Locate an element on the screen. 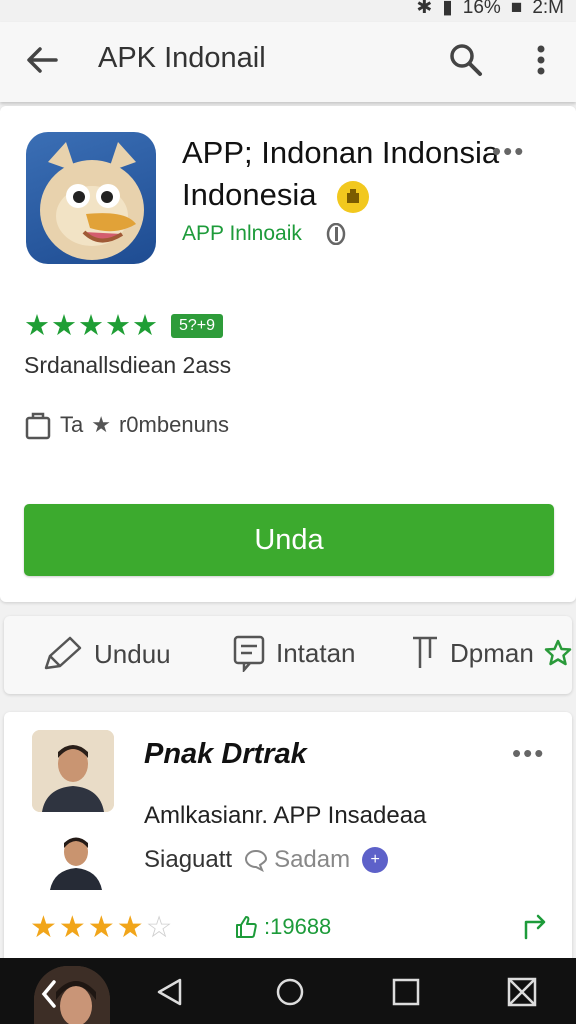 The image size is (576, 1024). review-stars: ★★★★☆ is located at coordinates (102, 927).